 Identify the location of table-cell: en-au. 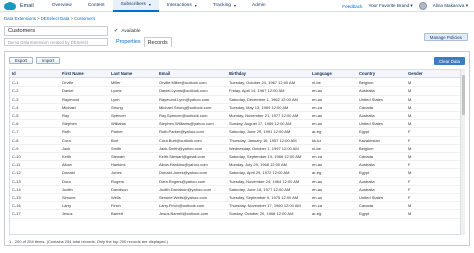
(317, 181).